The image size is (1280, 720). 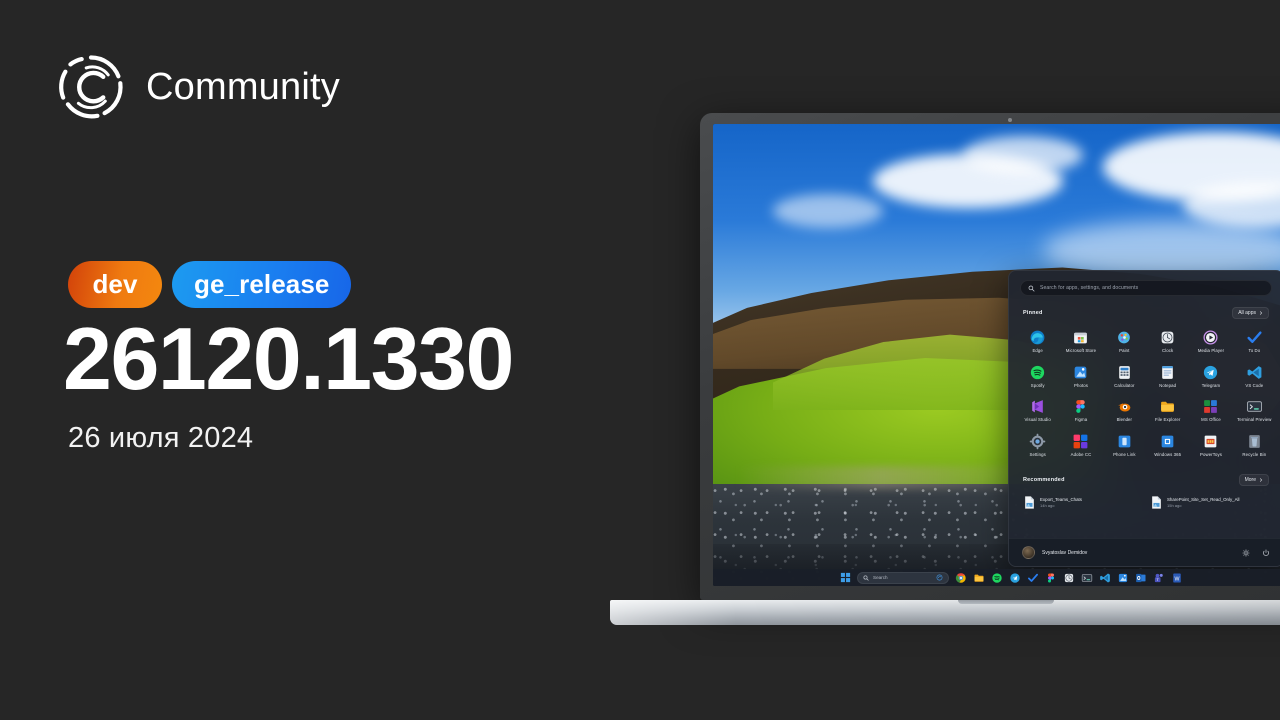 I want to click on more-label: More, so click(x=1250, y=479).